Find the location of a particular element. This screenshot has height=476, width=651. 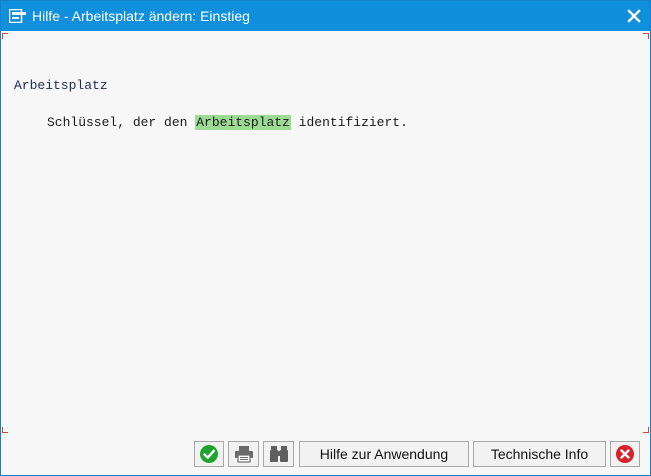

close-icon is located at coordinates (634, 16).